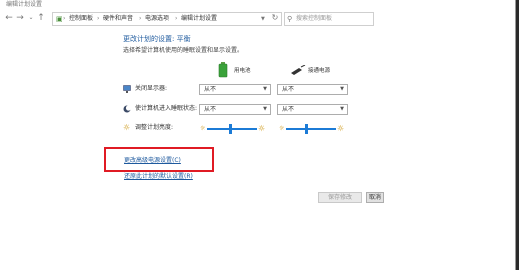 Image resolution: width=519 pixels, height=270 pixels. I want to click on sleep-battery-select: 从不 ▼, so click(235, 109).